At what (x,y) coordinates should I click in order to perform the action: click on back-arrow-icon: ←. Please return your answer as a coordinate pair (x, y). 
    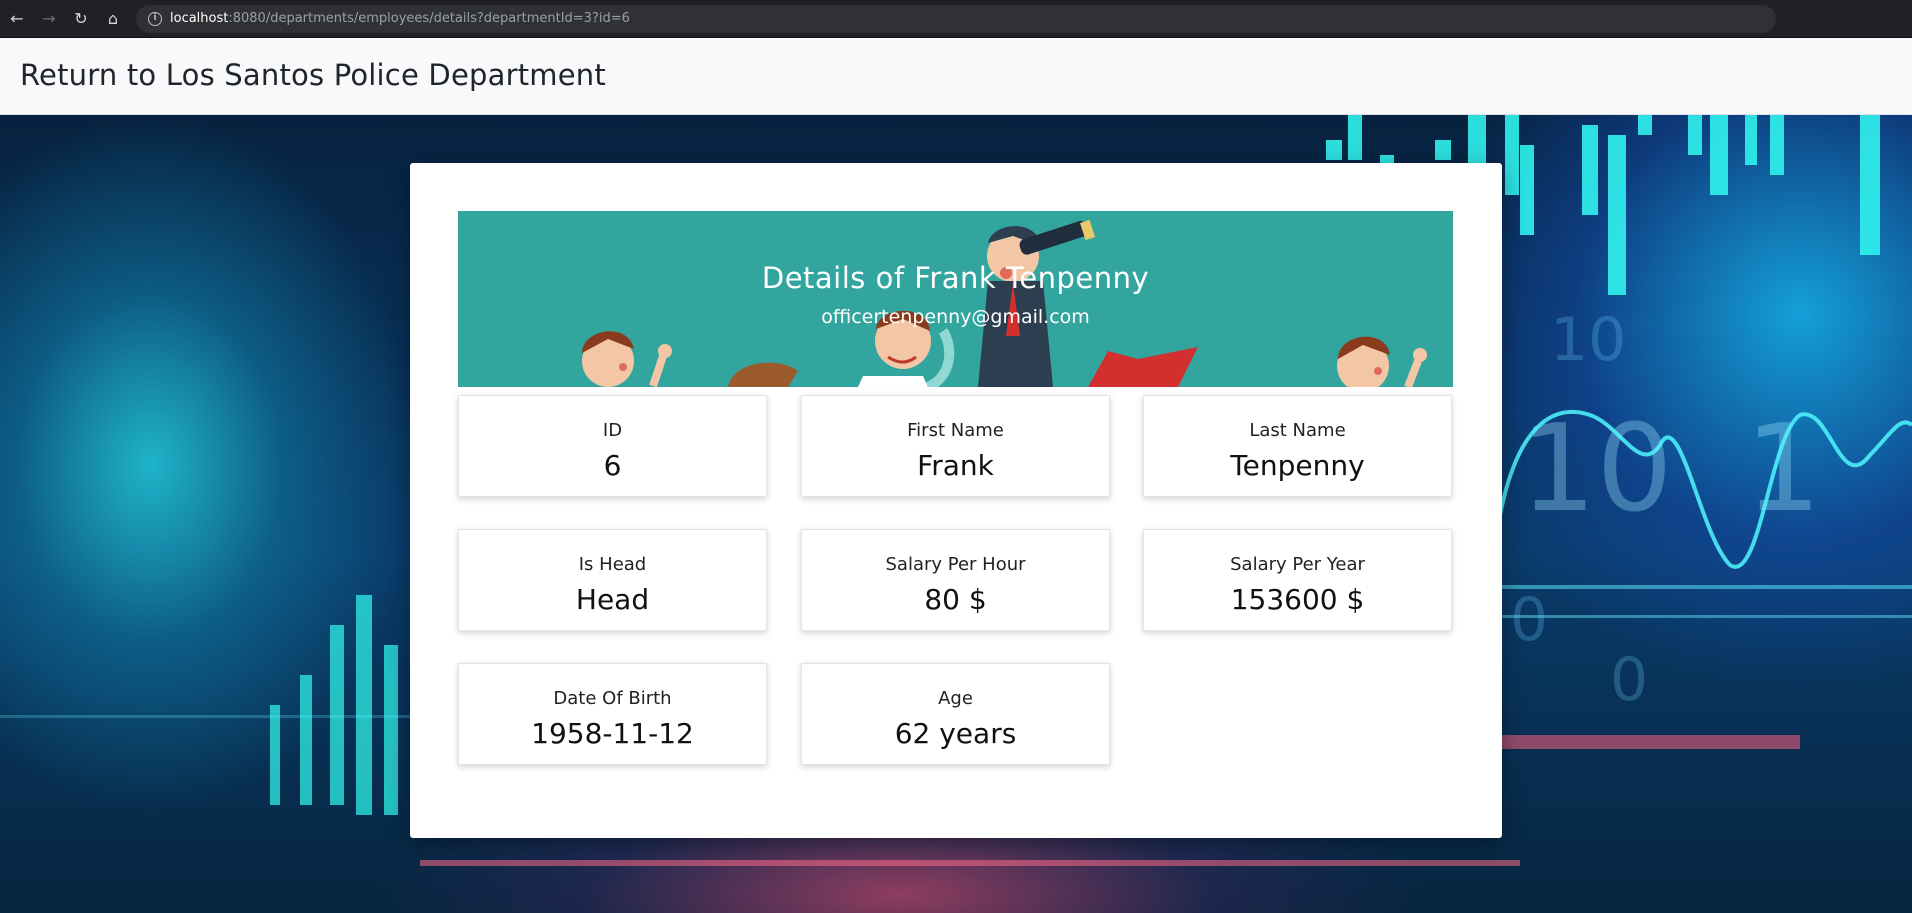
    Looking at the image, I should click on (17, 19).